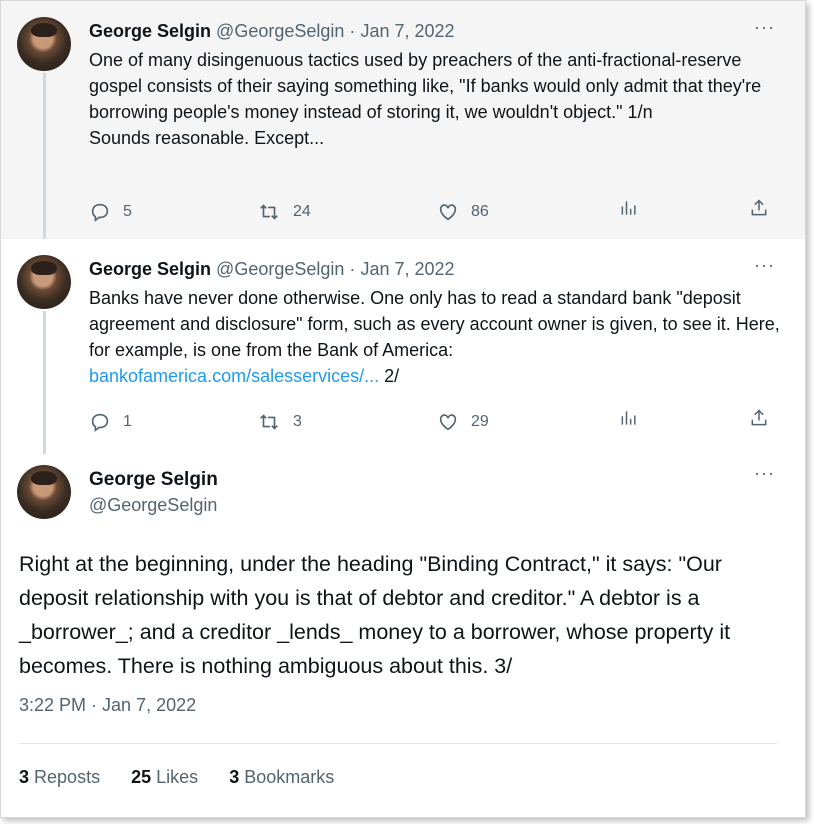  Describe the element at coordinates (297, 421) in the screenshot. I see `repost-count: 3` at that location.